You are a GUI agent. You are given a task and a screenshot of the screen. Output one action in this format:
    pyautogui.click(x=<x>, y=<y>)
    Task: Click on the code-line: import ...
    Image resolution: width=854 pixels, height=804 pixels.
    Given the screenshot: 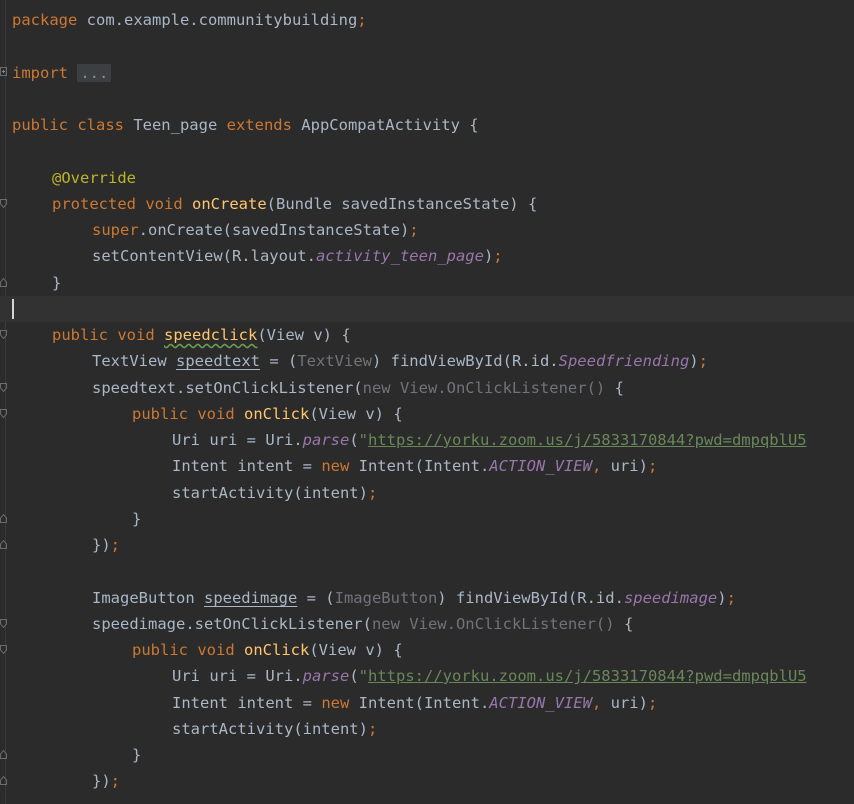 What is the action you would take?
    pyautogui.click(x=62, y=73)
    